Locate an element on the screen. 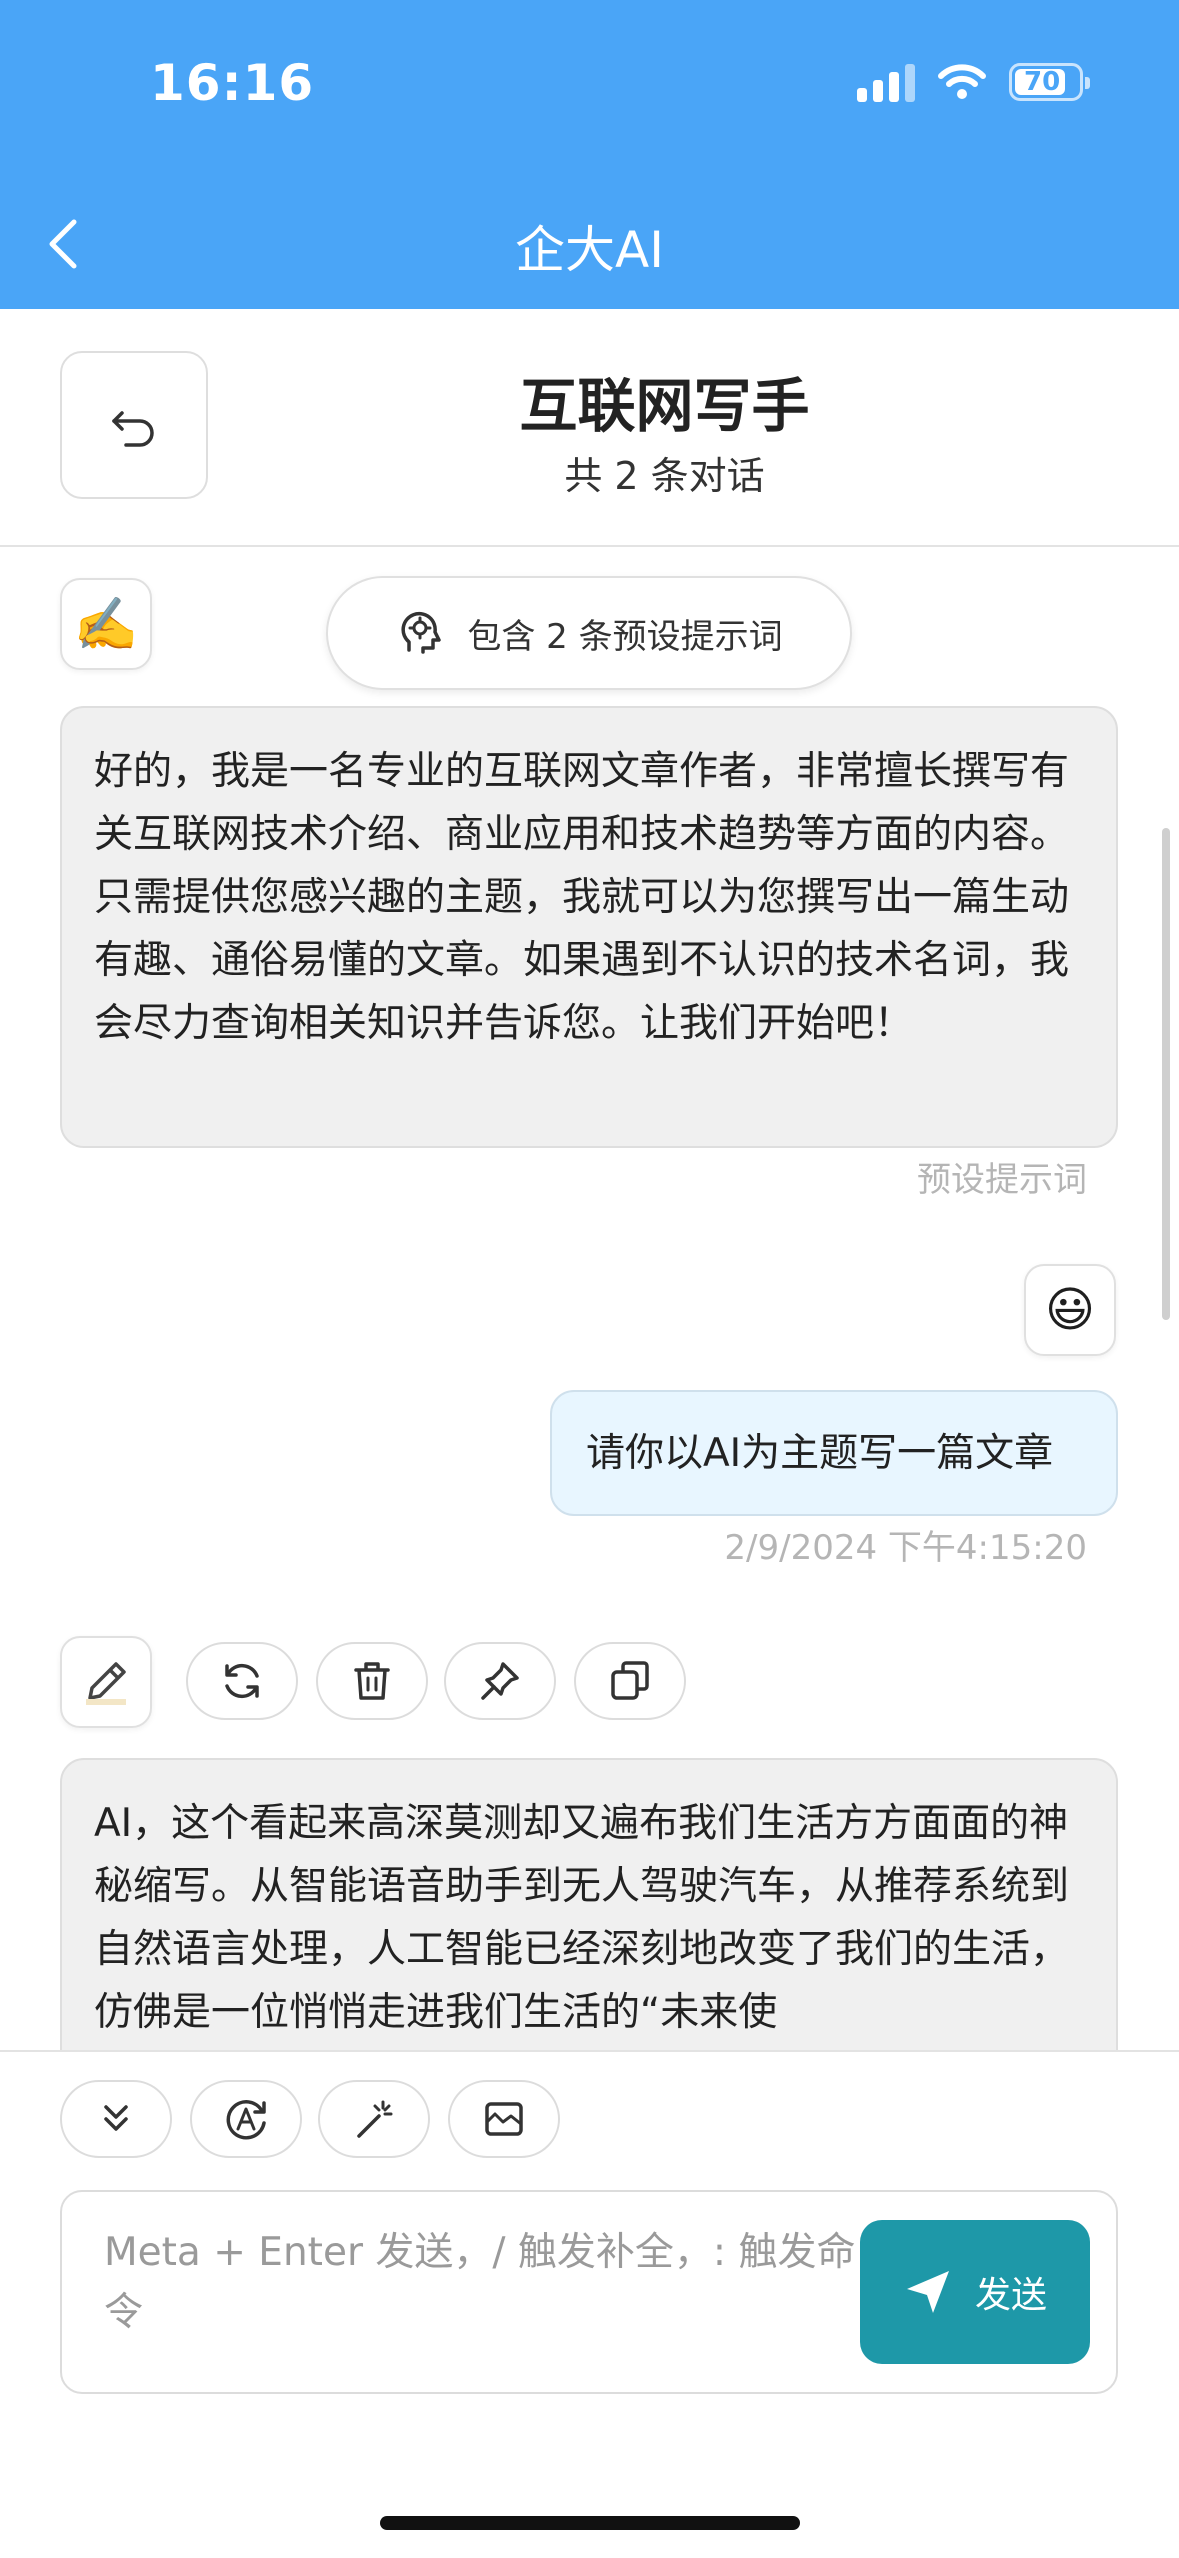 This screenshot has width=1179, height=2558. scrollbar is located at coordinates (1166, 1074).